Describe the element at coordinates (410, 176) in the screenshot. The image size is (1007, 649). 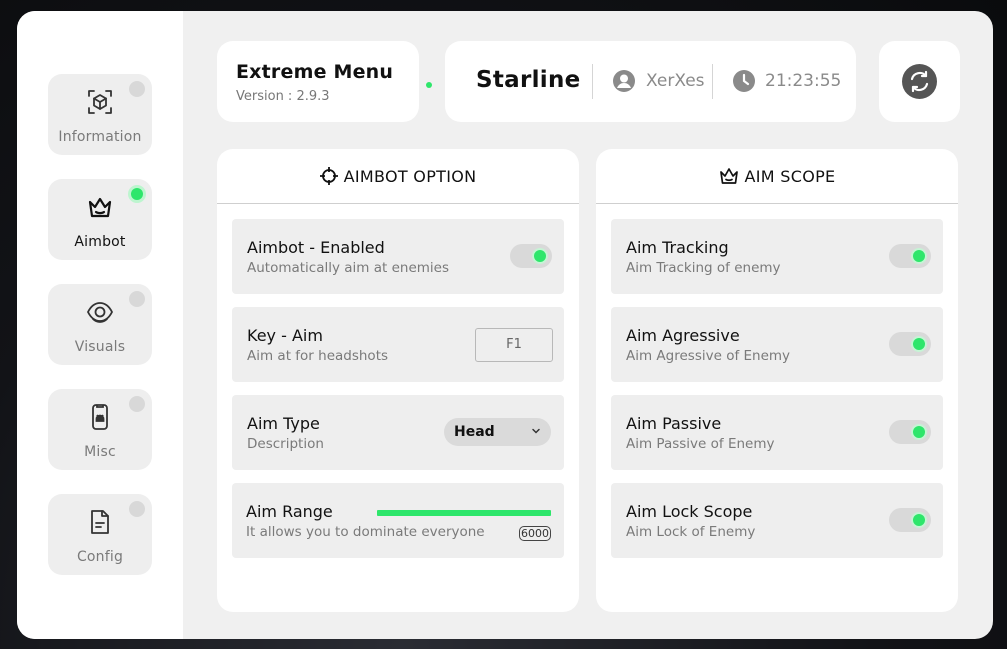
I see `panel-title: AIMBOT OPTION` at that location.